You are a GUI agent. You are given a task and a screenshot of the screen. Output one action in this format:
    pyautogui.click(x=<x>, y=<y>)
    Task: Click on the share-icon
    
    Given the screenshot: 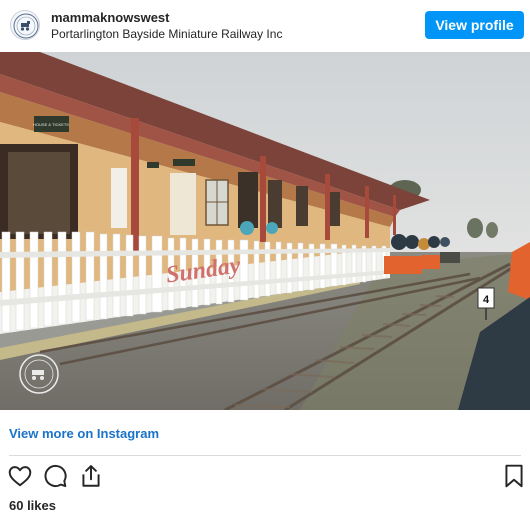 What is the action you would take?
    pyautogui.click(x=91, y=476)
    